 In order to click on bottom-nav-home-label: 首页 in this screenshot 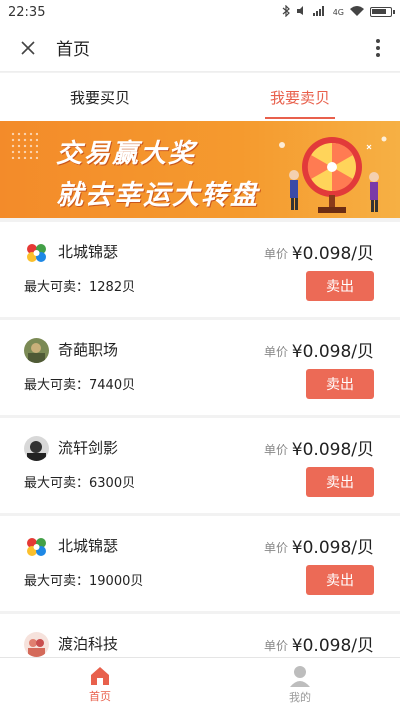, I will do `click(100, 696)`.